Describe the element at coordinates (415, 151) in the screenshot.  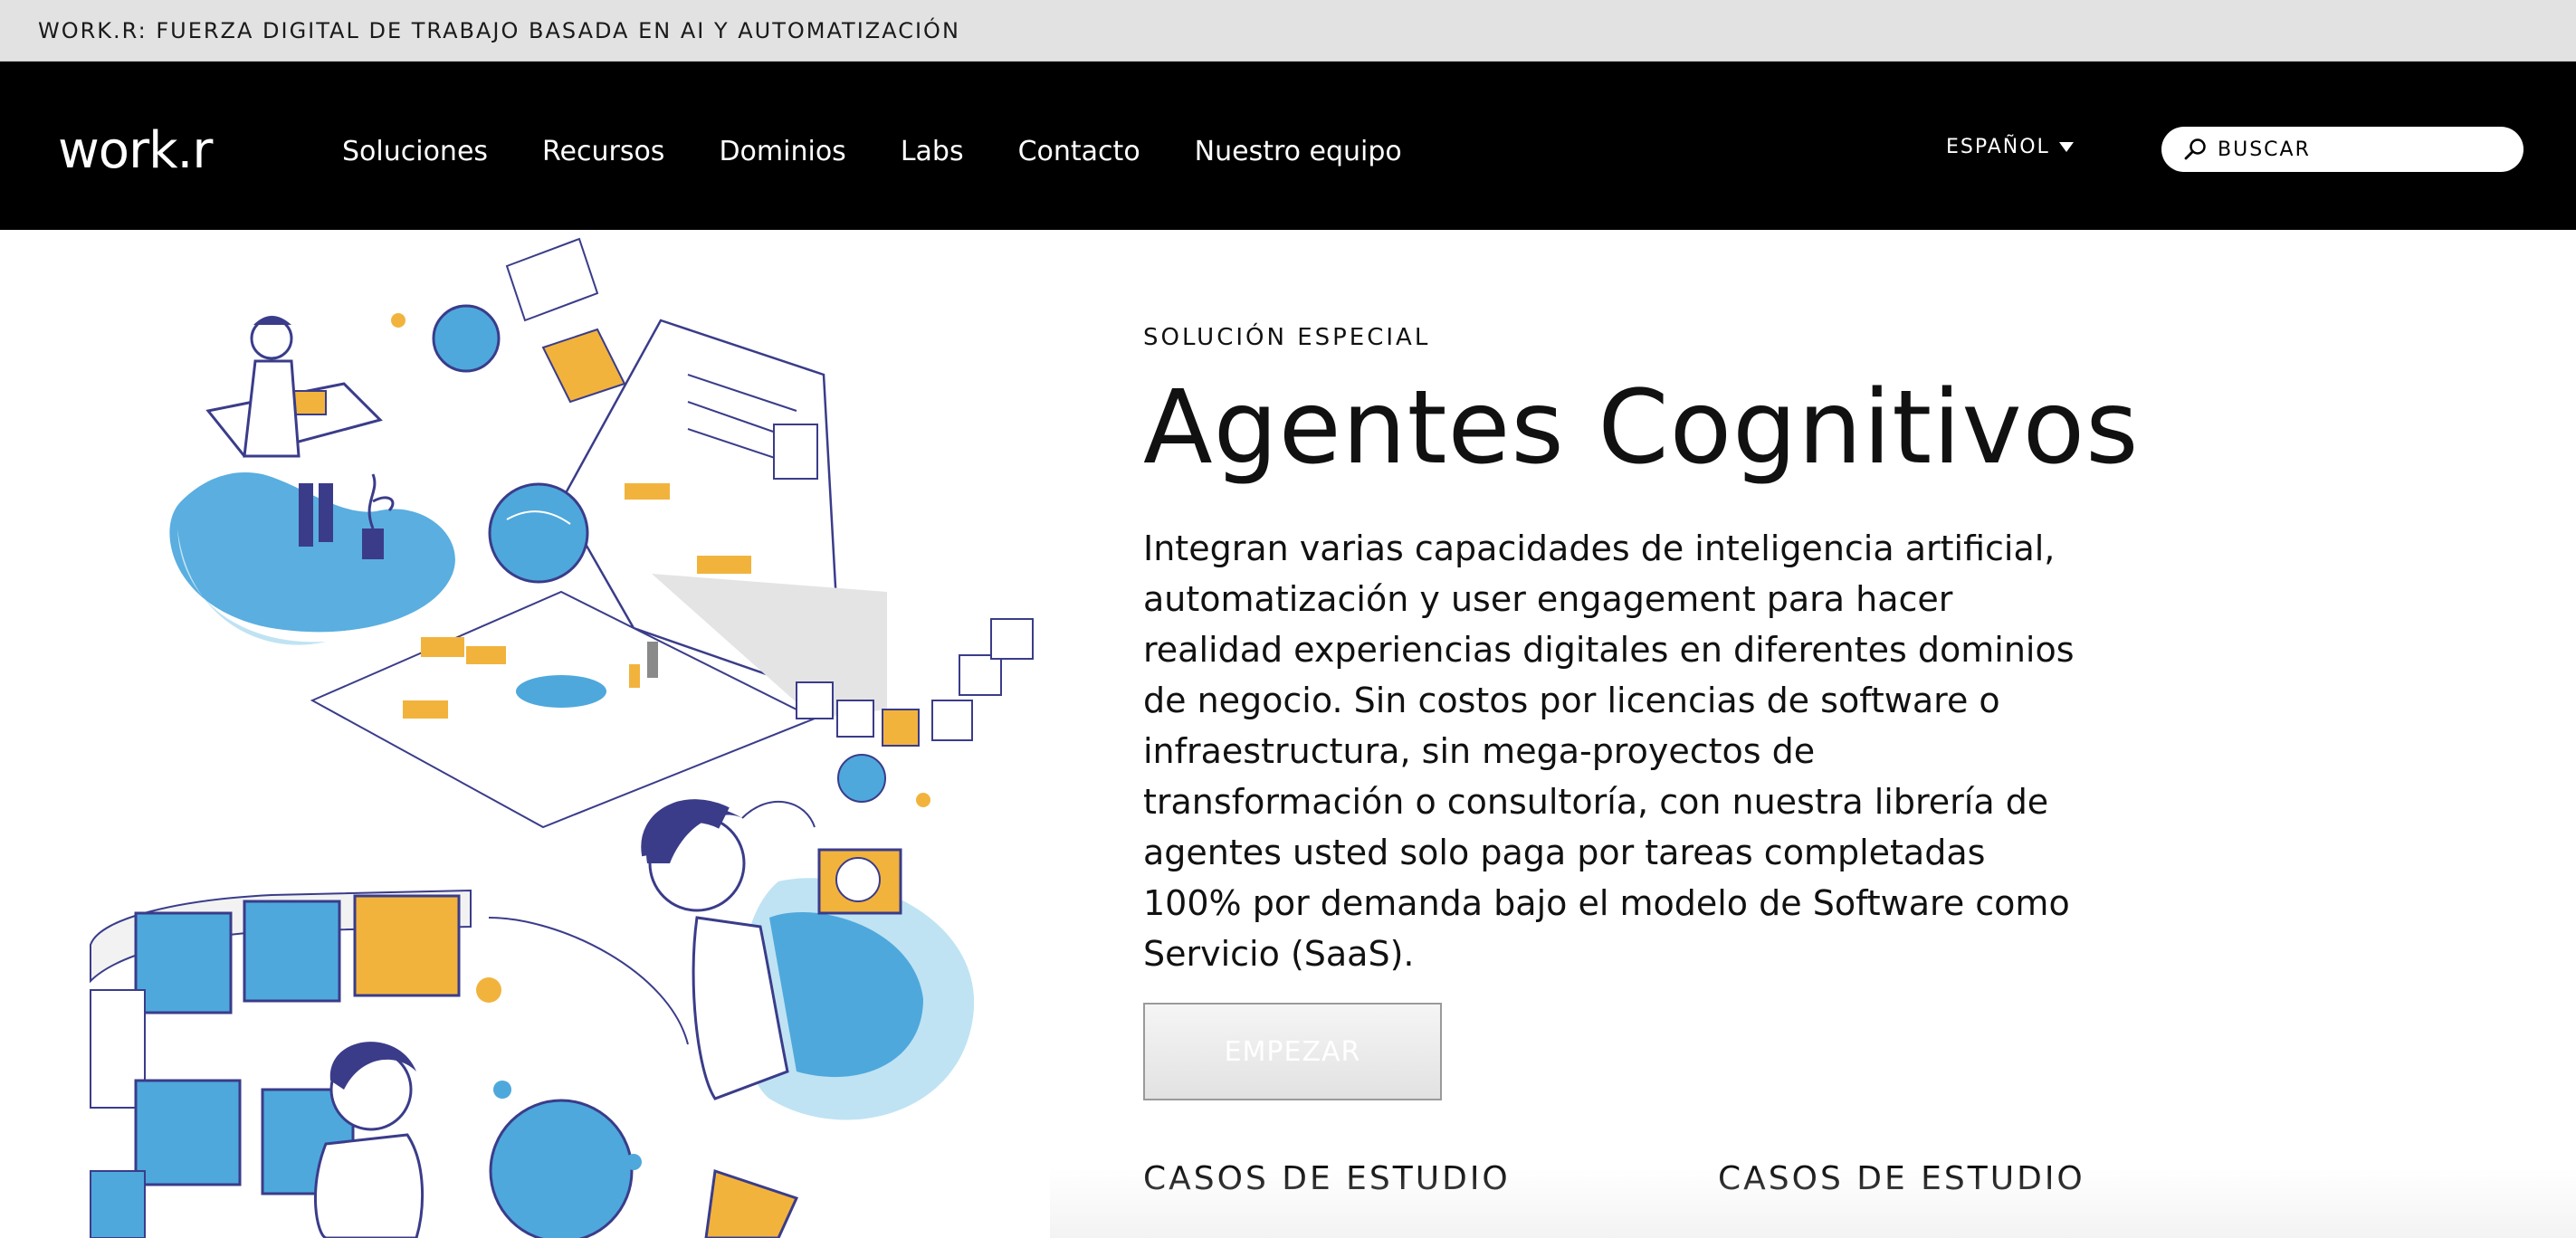
I see `nav-link-soluciones: Soluciones` at that location.